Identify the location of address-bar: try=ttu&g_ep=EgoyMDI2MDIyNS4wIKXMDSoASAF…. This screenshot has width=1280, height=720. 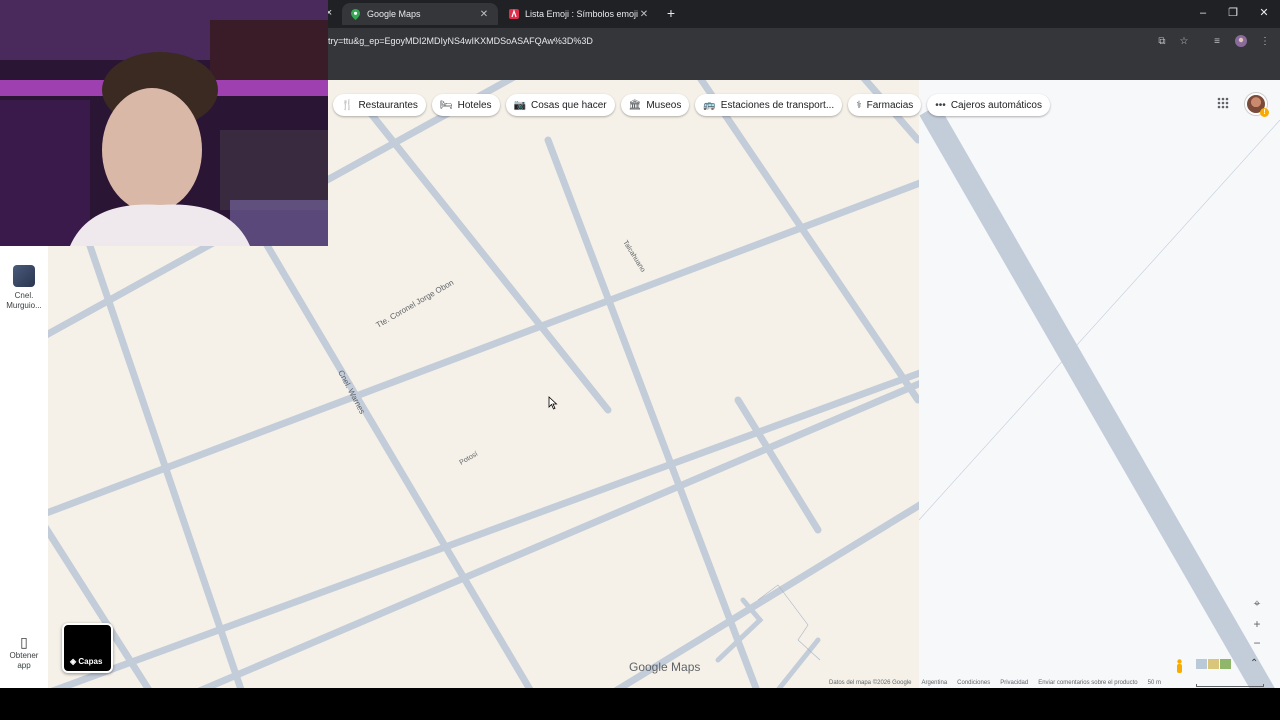
(460, 41).